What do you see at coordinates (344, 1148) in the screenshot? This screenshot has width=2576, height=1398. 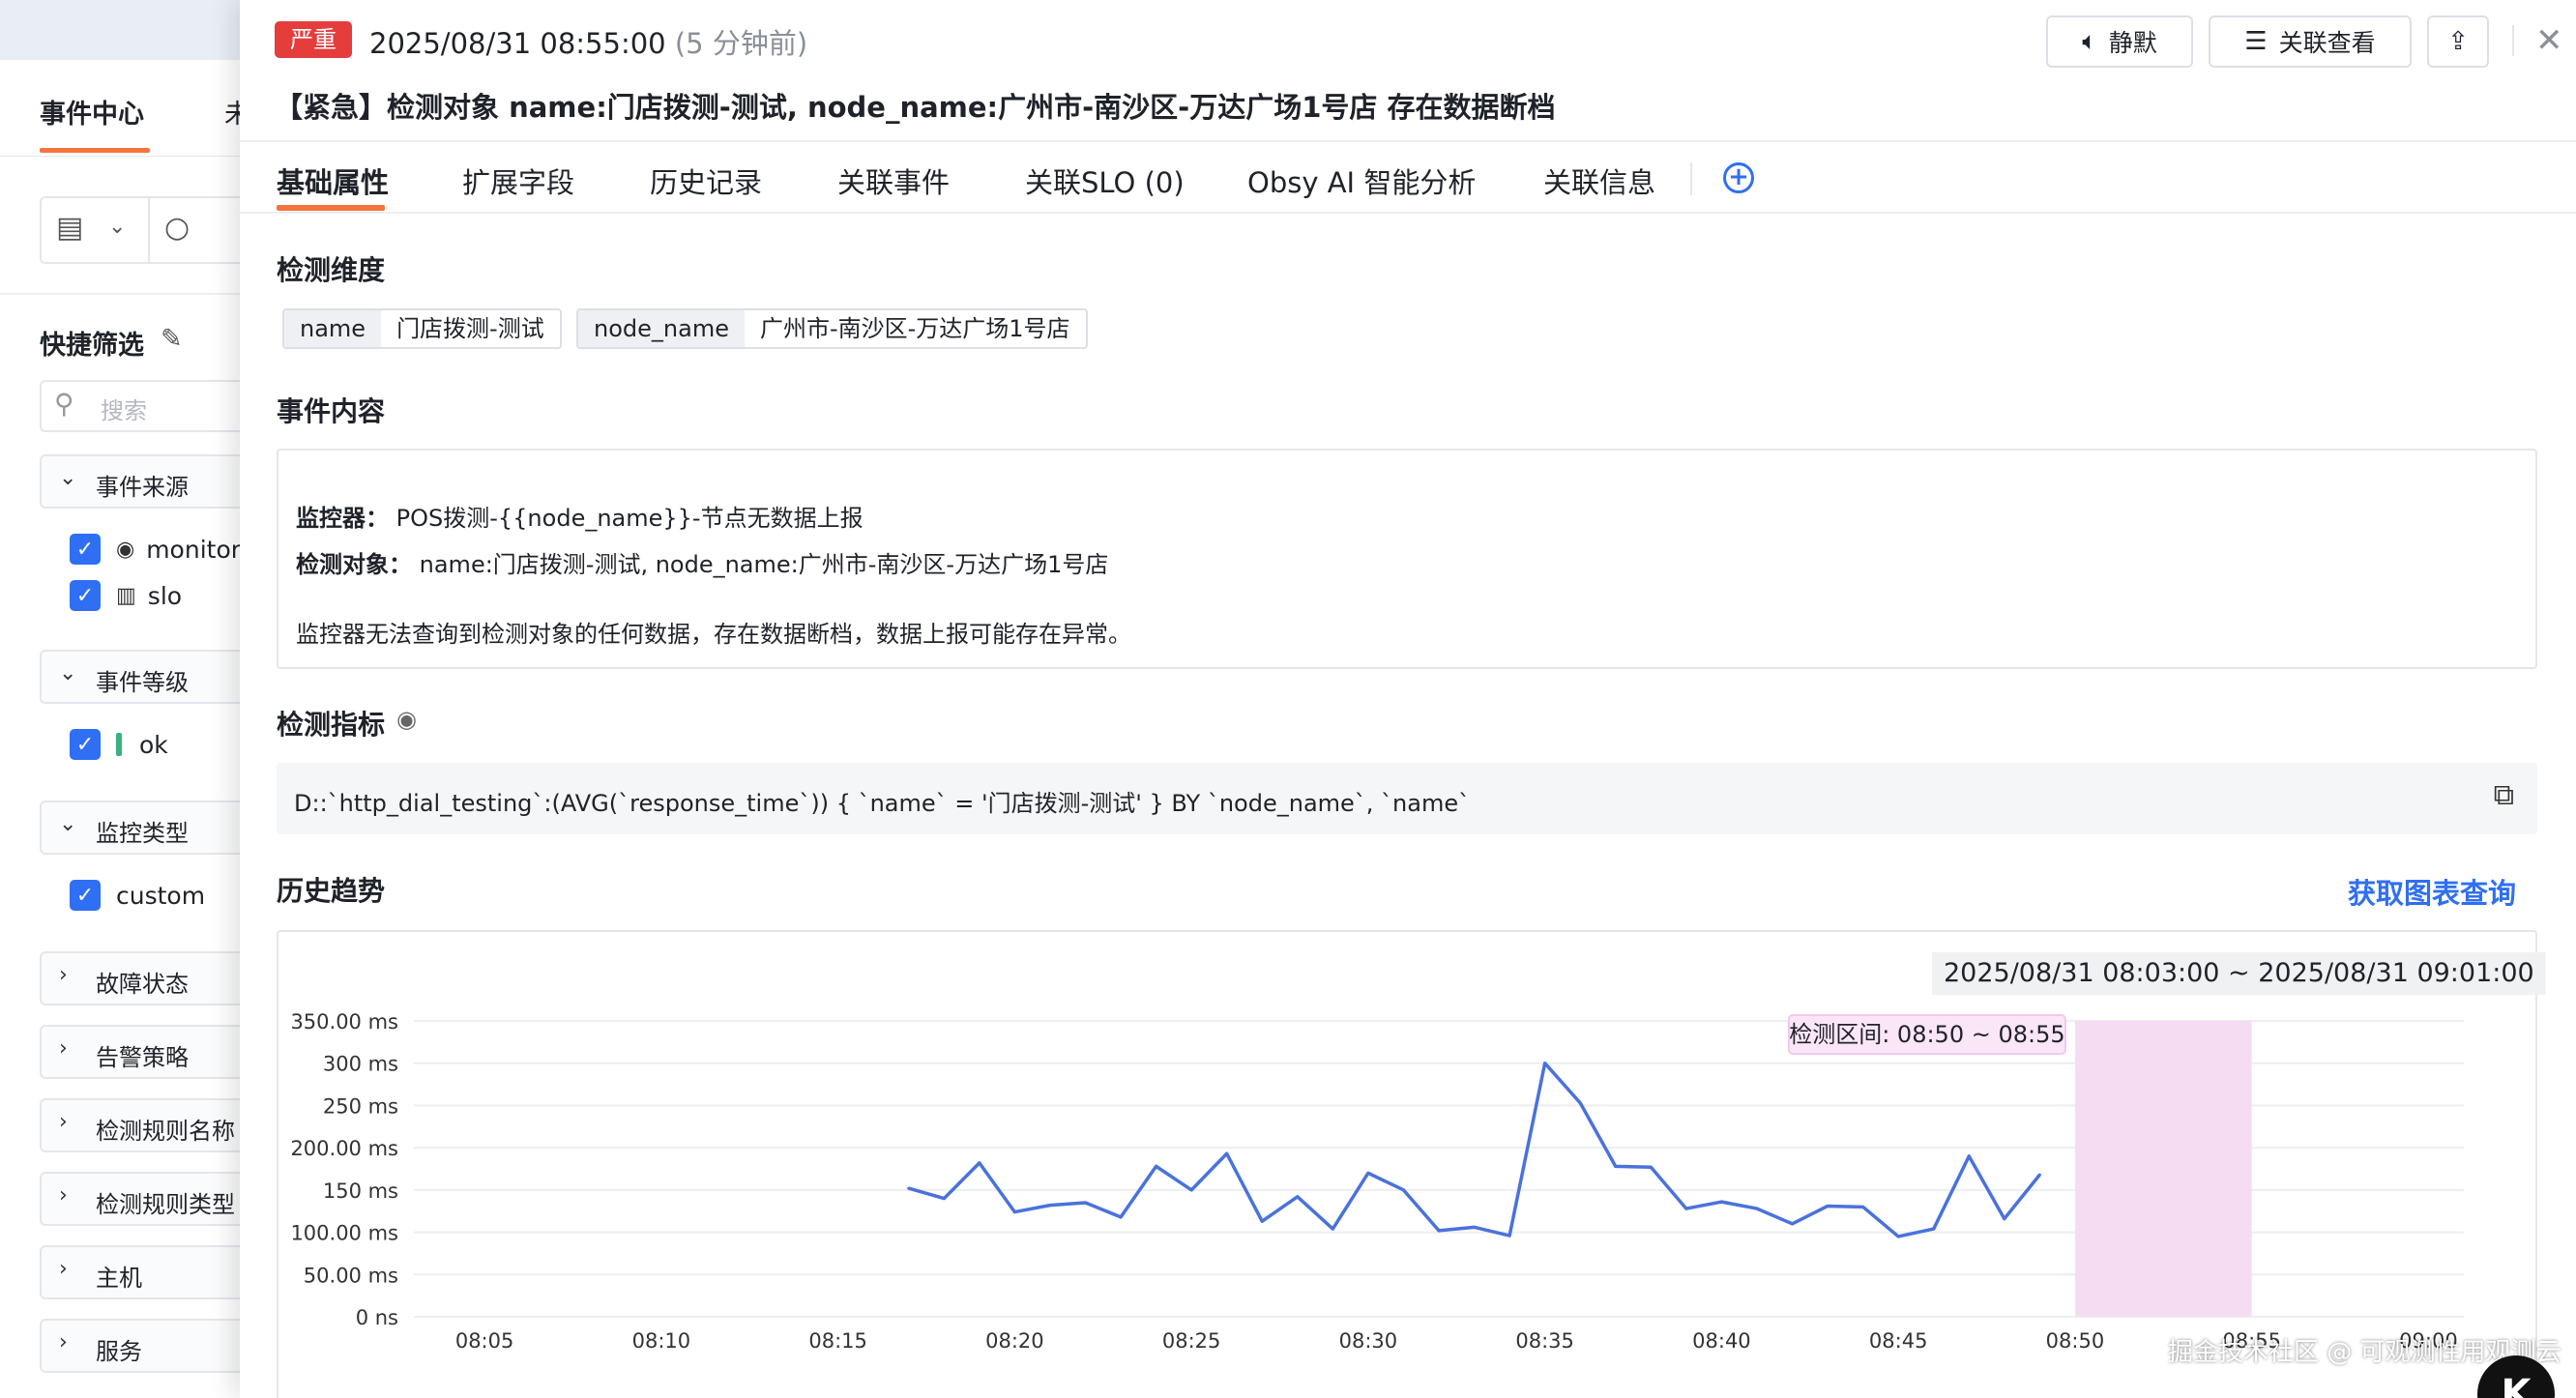 I see `y-tick-label: 200.00 ms` at bounding box center [344, 1148].